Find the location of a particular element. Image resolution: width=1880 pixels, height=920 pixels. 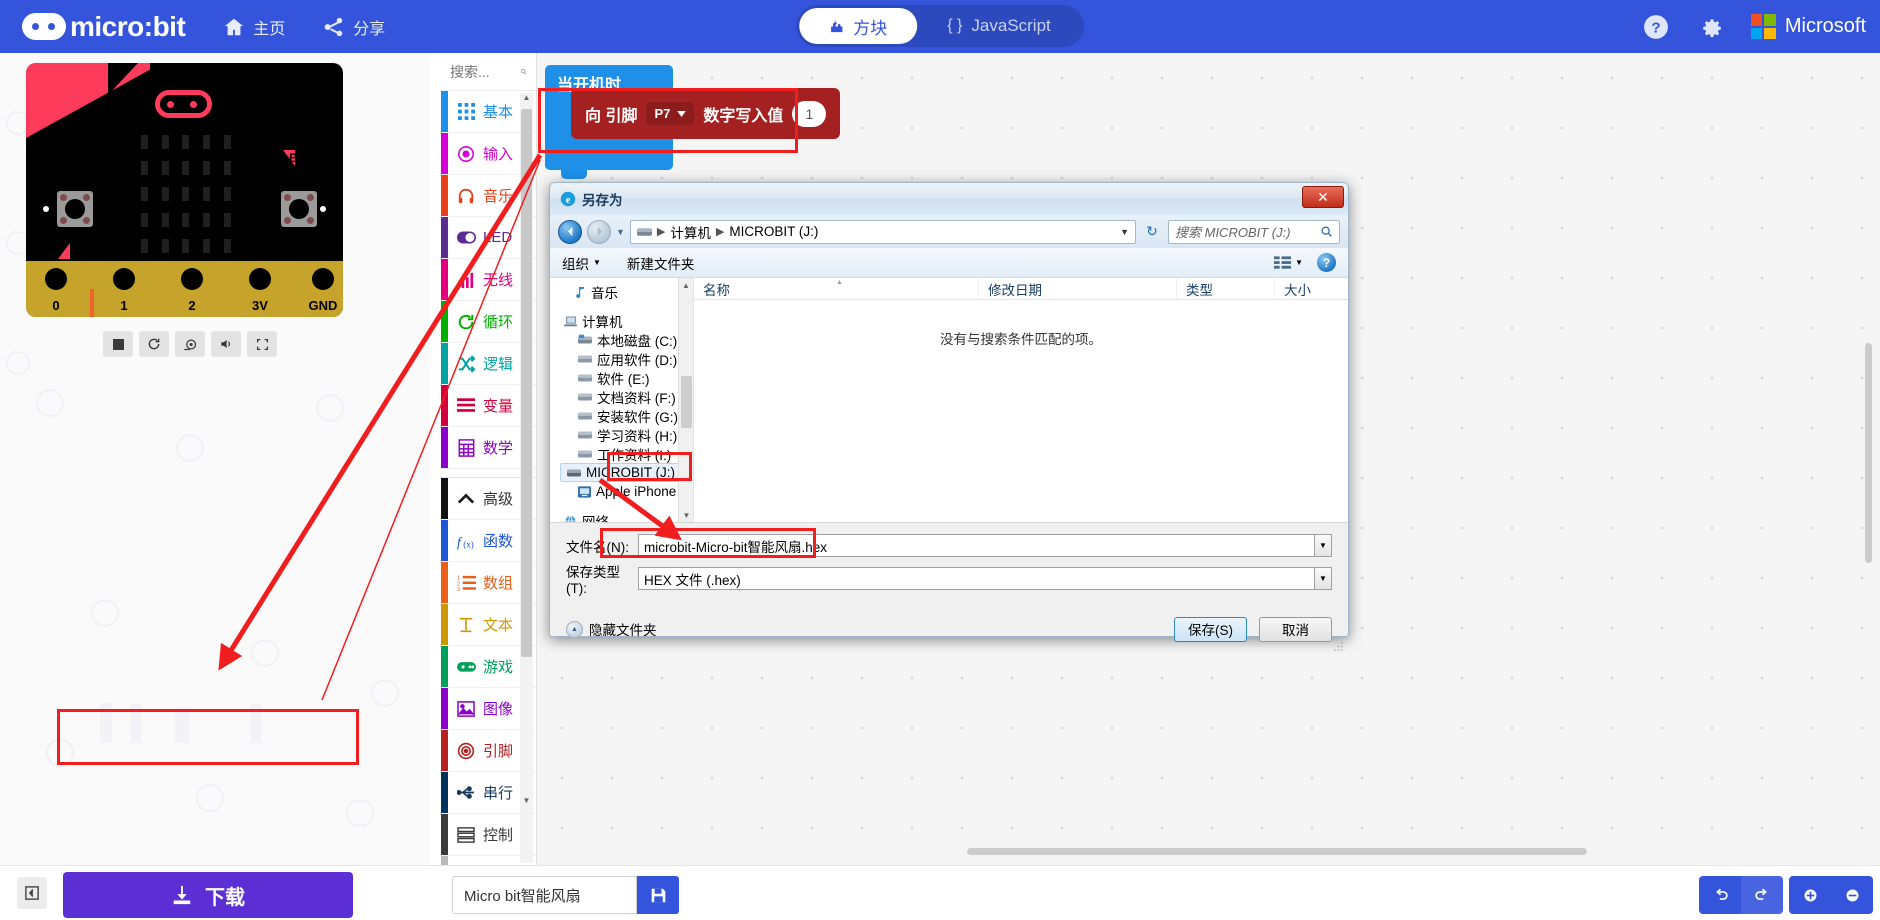

toolbox-scroll-thumb is located at coordinates (526, 383).